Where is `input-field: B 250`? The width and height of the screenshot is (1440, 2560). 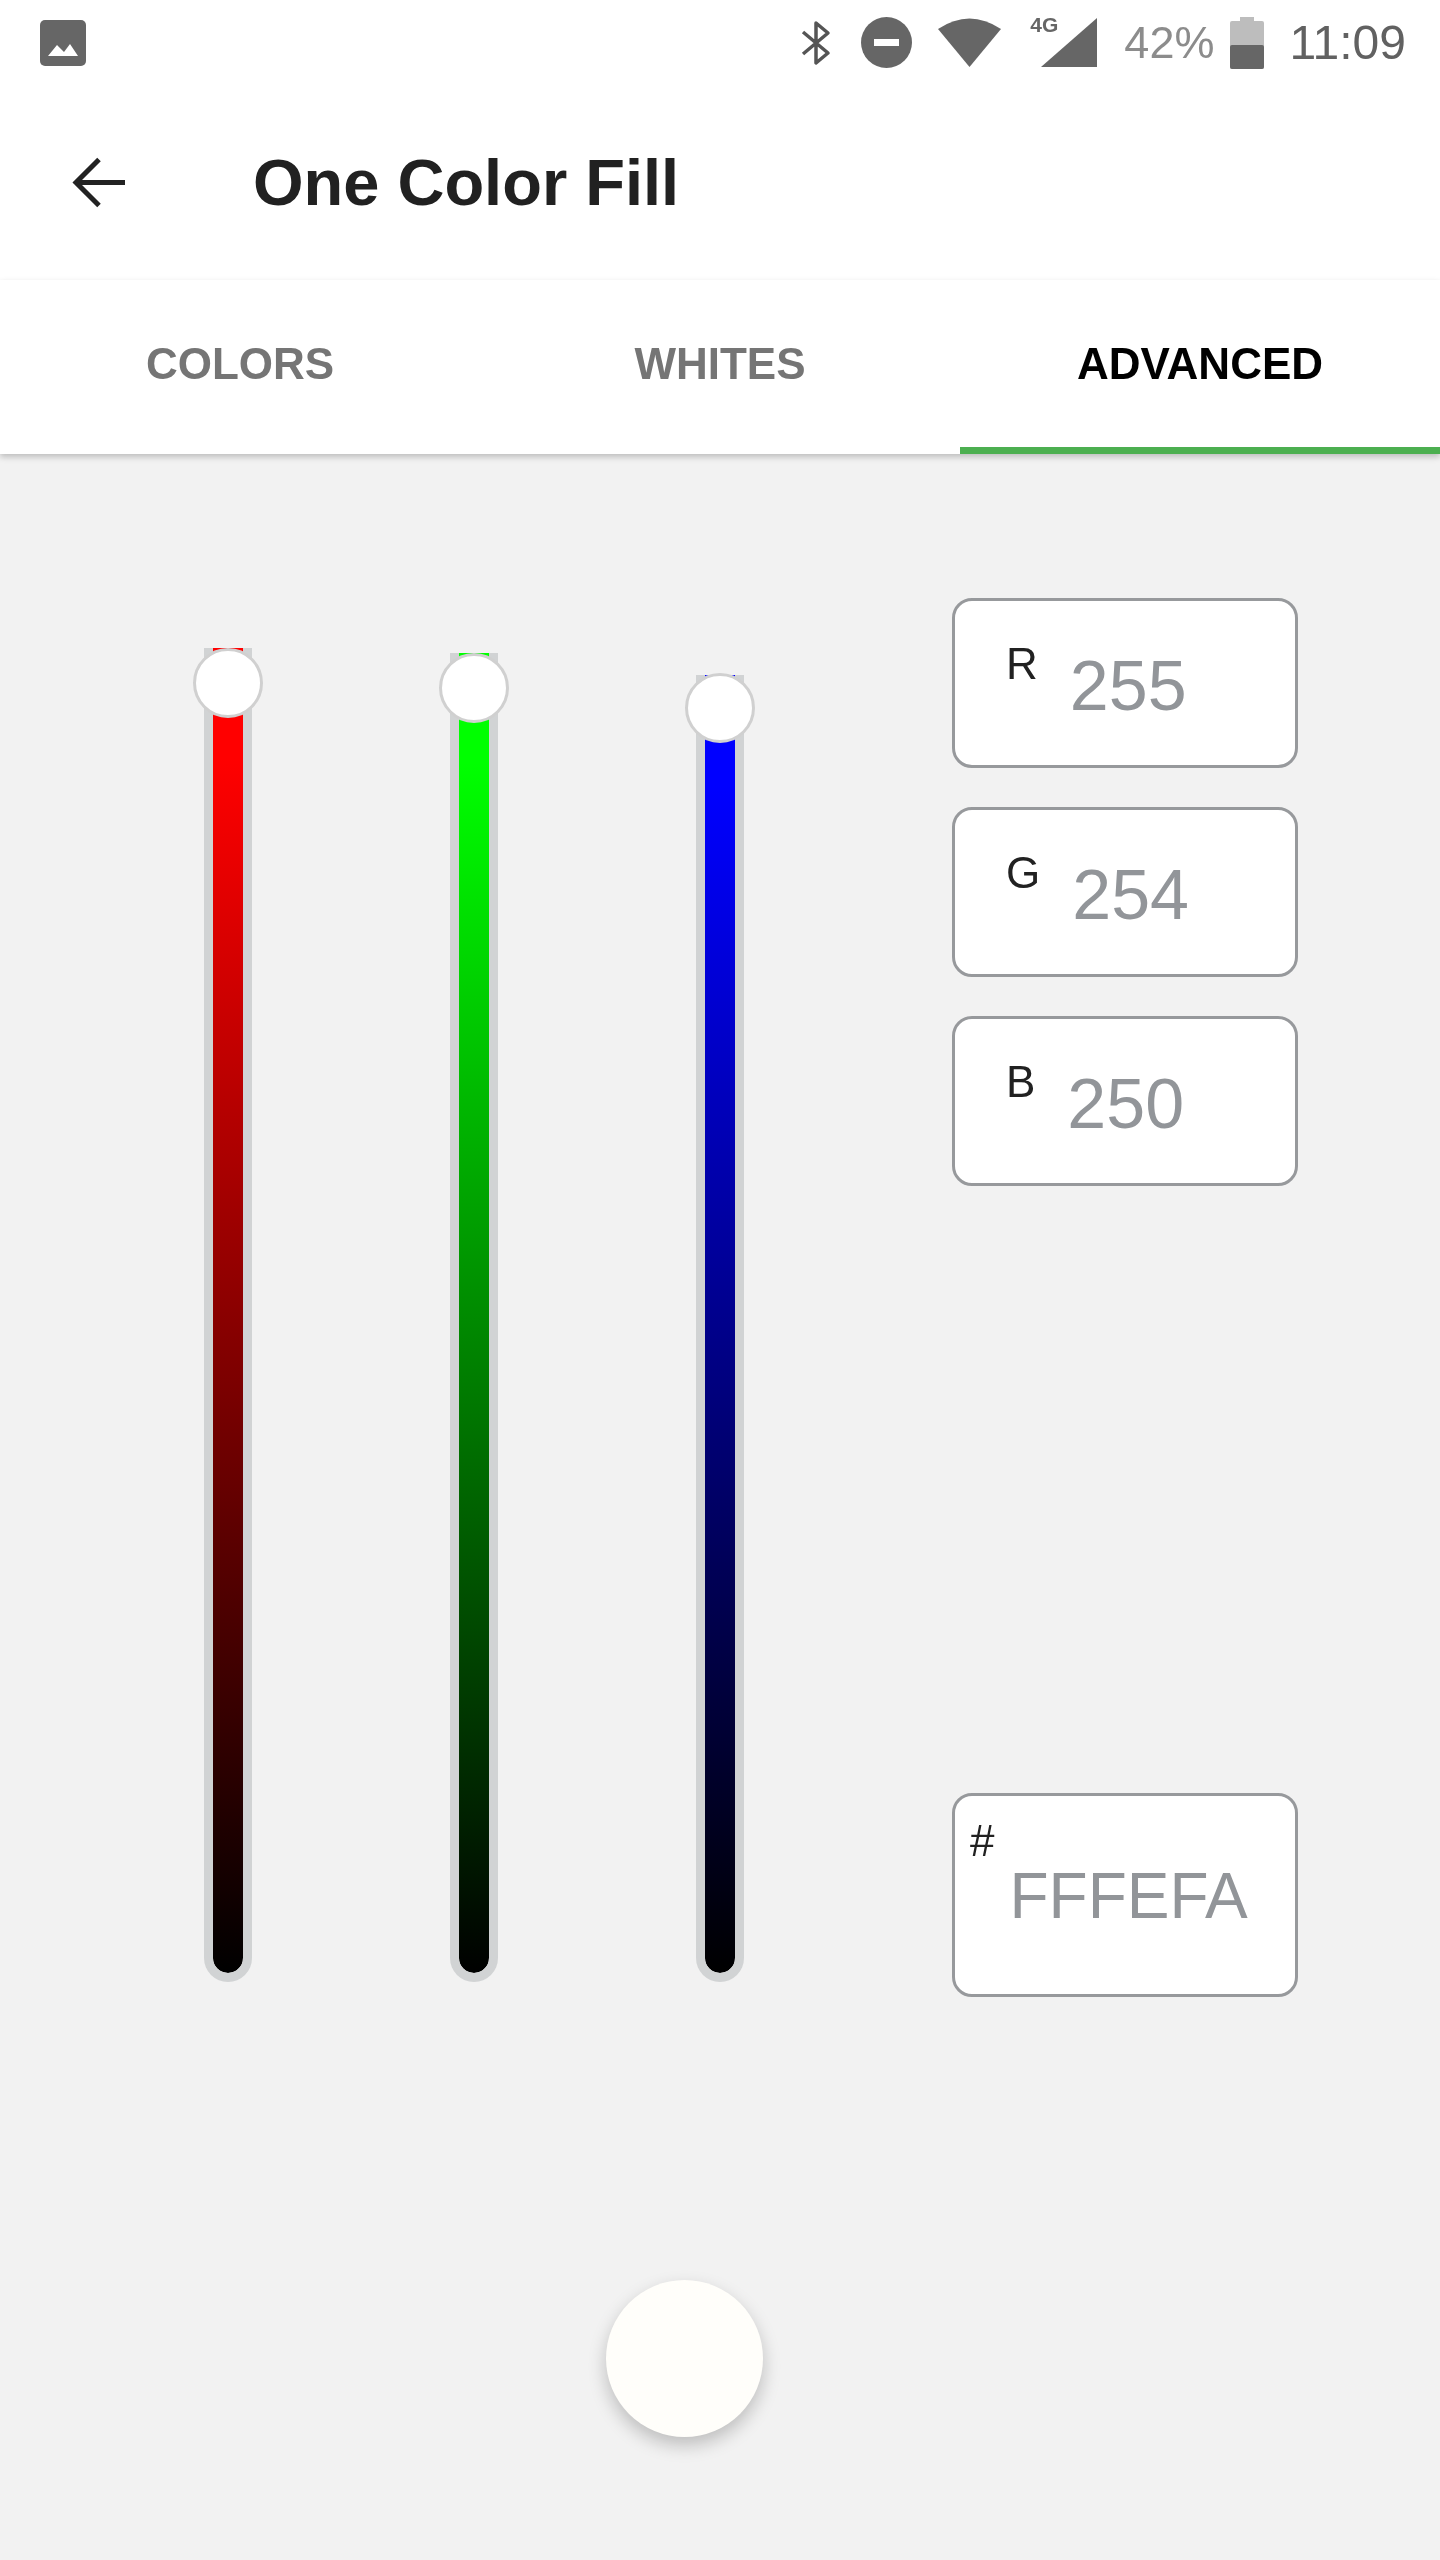 input-field: B 250 is located at coordinates (1125, 1101).